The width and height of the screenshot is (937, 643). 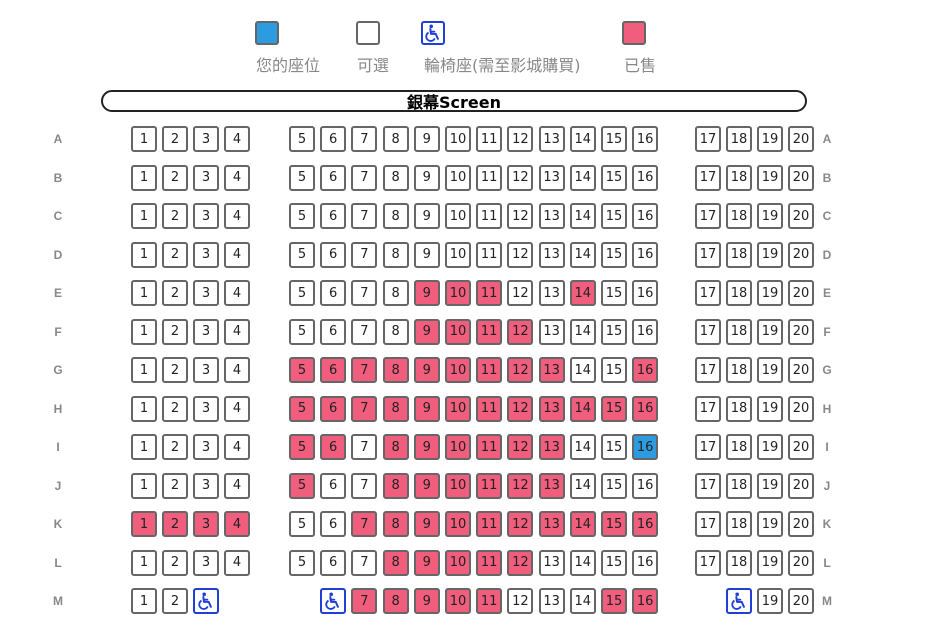 I want to click on seat-L1: 1, so click(x=144, y=562).